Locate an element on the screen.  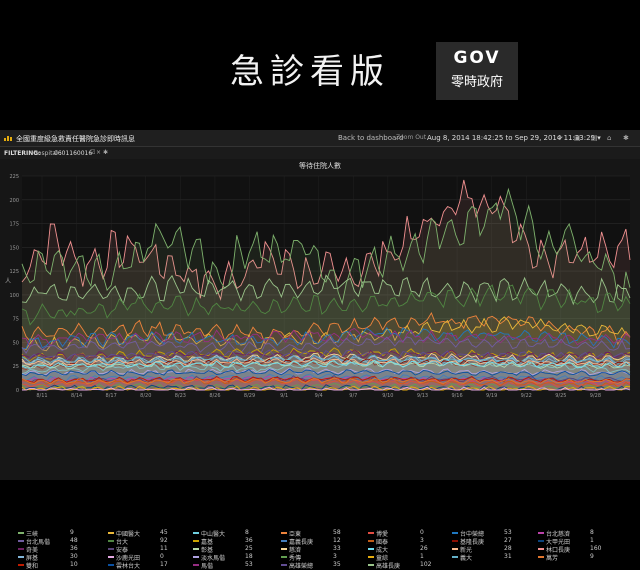
x-tick-label: 9/25 is located at coordinates (560, 396).